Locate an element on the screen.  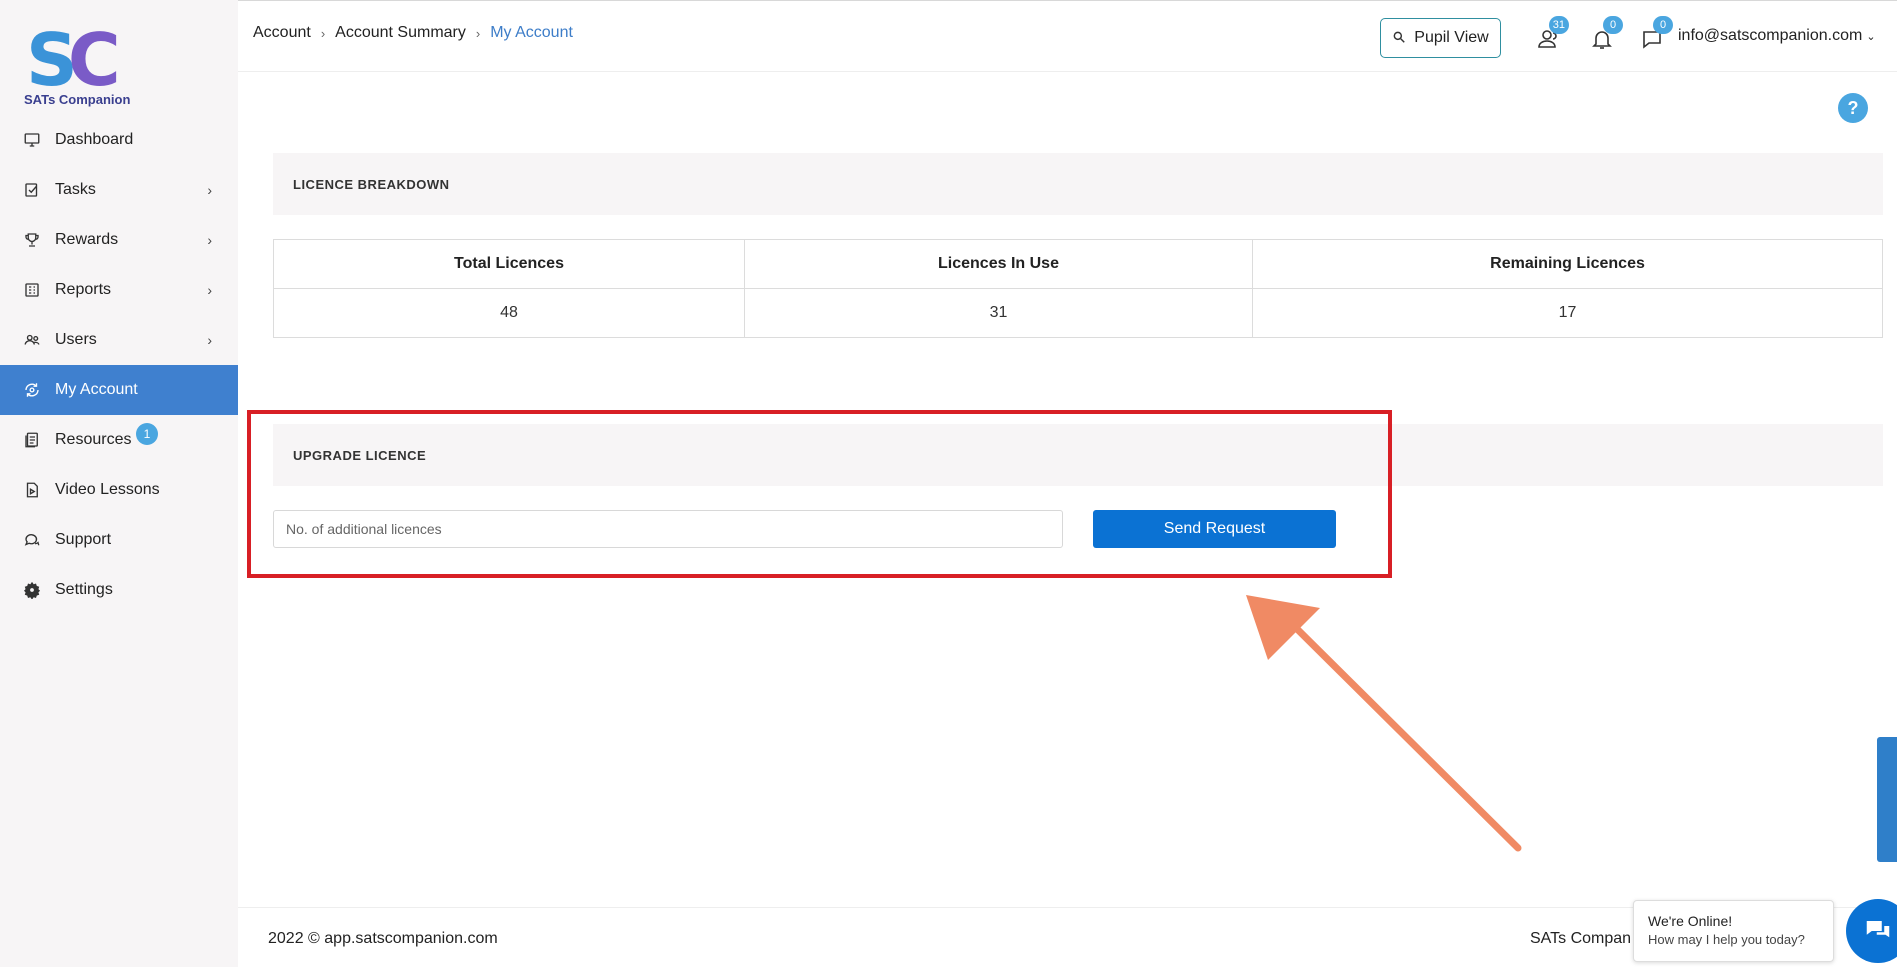
logo-mark: SC is located at coordinates (73, 60).